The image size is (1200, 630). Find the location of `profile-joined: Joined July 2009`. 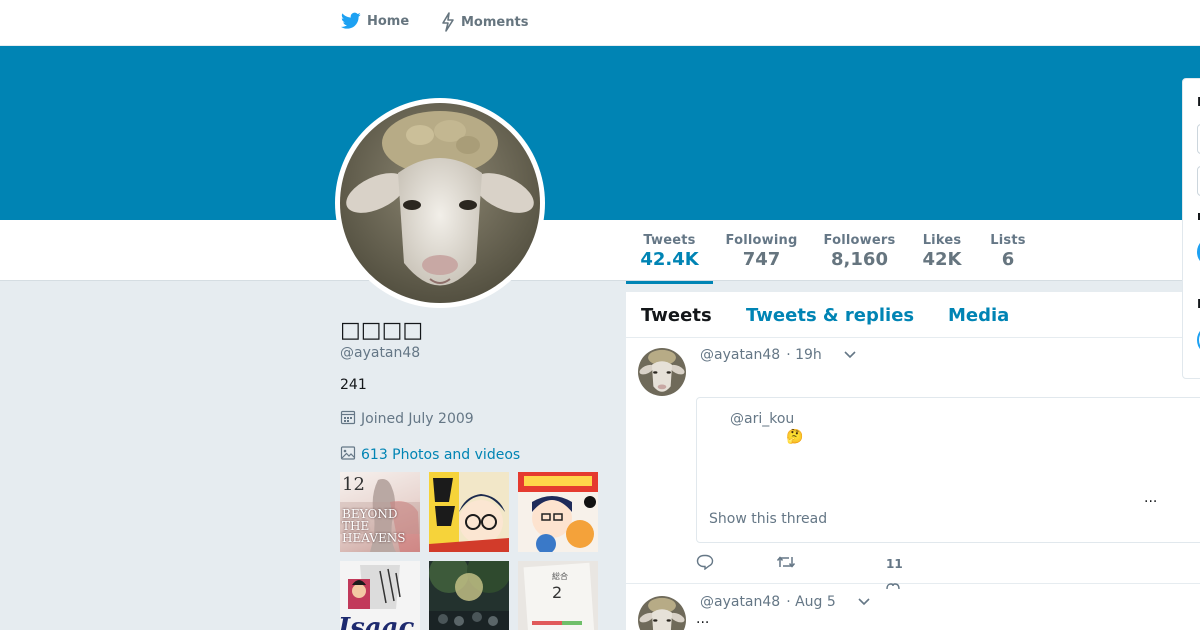

profile-joined: Joined July 2009 is located at coordinates (407, 419).